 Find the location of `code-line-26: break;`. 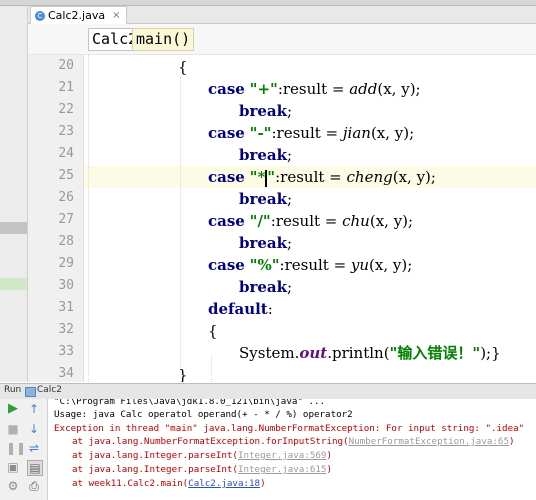

code-line-26: break; is located at coordinates (266, 199).